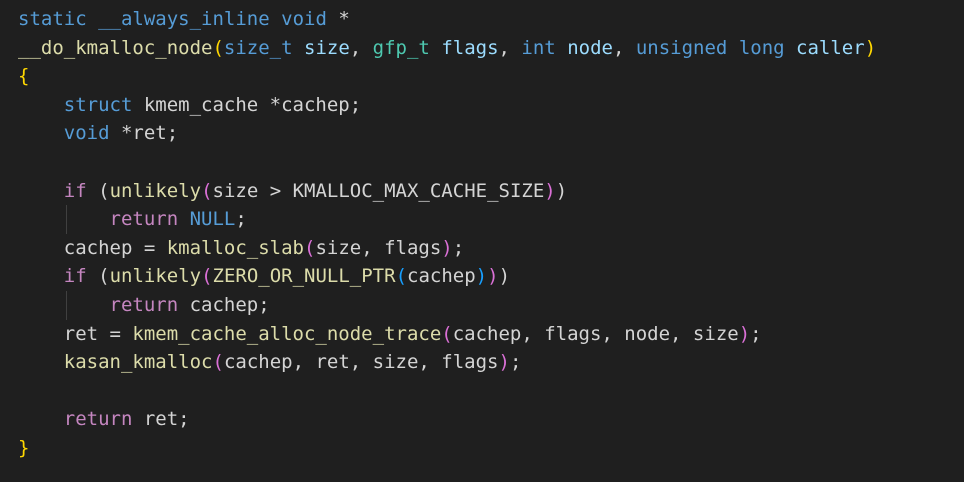  Describe the element at coordinates (98, 104) in the screenshot. I see `keyword-struct: struct` at that location.